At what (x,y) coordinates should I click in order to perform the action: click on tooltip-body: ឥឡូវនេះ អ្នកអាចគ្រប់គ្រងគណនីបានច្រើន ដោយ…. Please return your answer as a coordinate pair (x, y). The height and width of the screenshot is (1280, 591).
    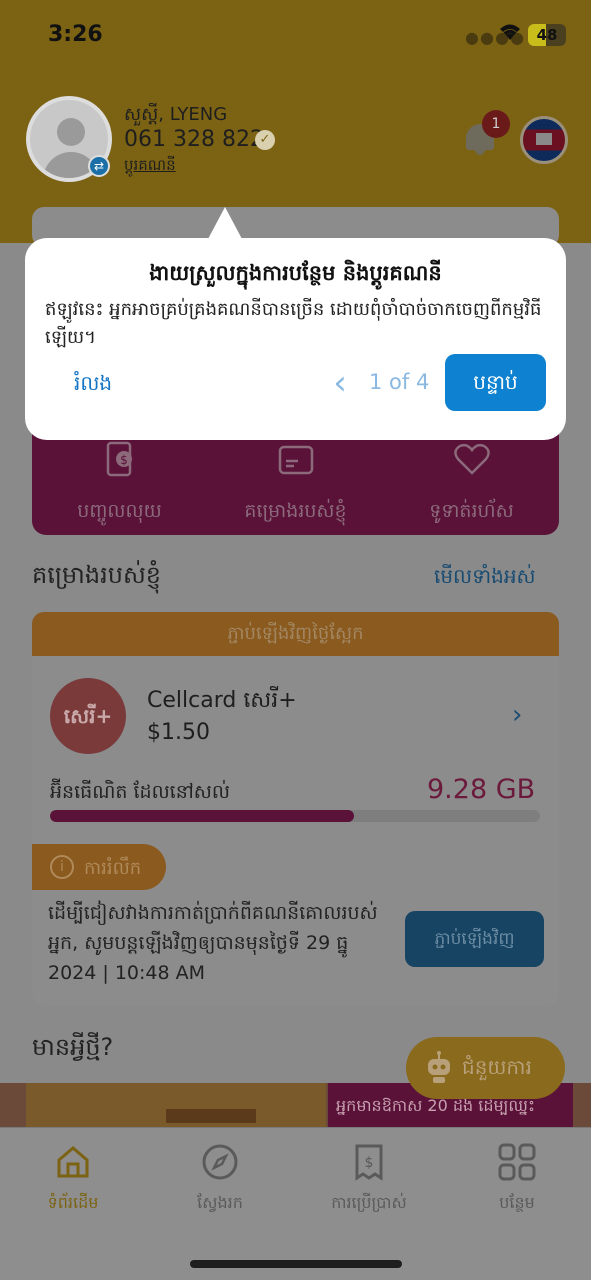
    Looking at the image, I should click on (293, 323).